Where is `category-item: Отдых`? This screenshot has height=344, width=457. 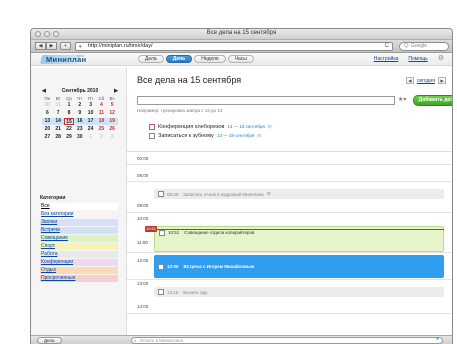
category-item: Отдых is located at coordinates (79, 270).